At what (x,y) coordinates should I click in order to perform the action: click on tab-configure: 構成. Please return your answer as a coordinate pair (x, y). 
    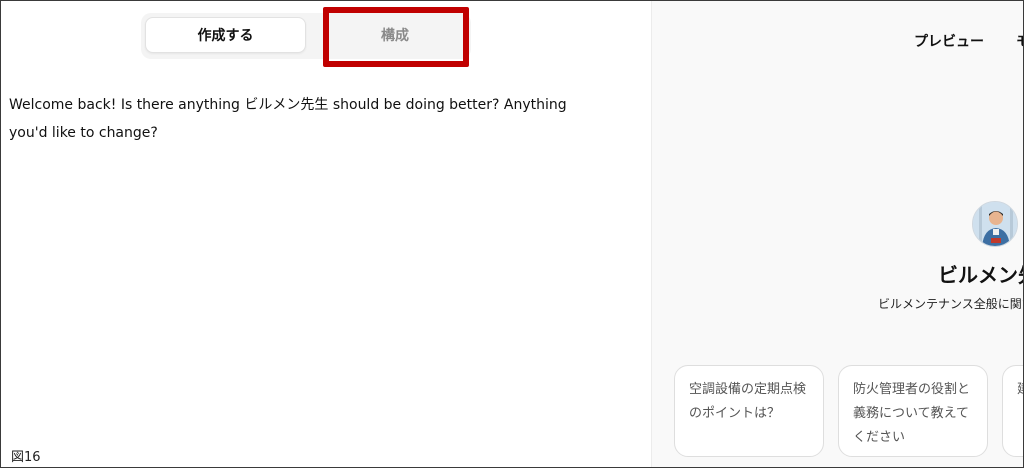
    Looking at the image, I should click on (395, 35).